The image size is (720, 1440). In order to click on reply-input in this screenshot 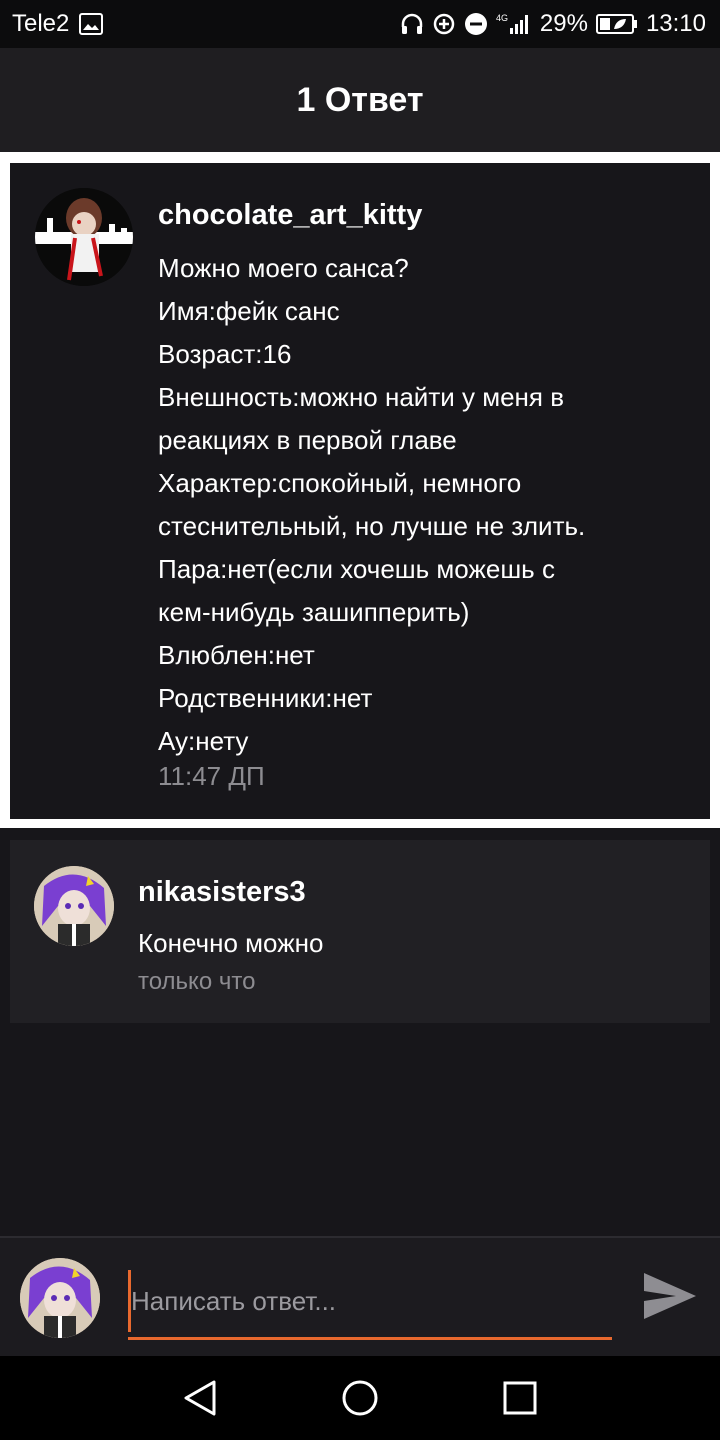, I will do `click(370, 1301)`.